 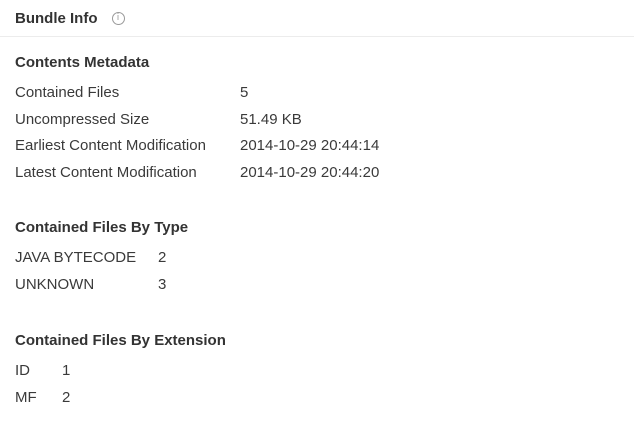 I want to click on type-count: 3, so click(x=162, y=284).